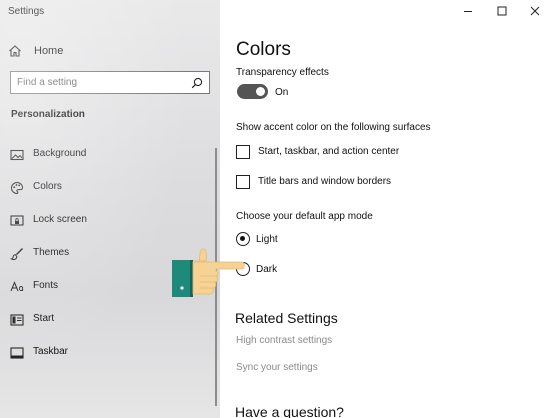 The image size is (550, 418). Describe the element at coordinates (47, 186) in the screenshot. I see `sidebar-item-label: Colors` at that location.